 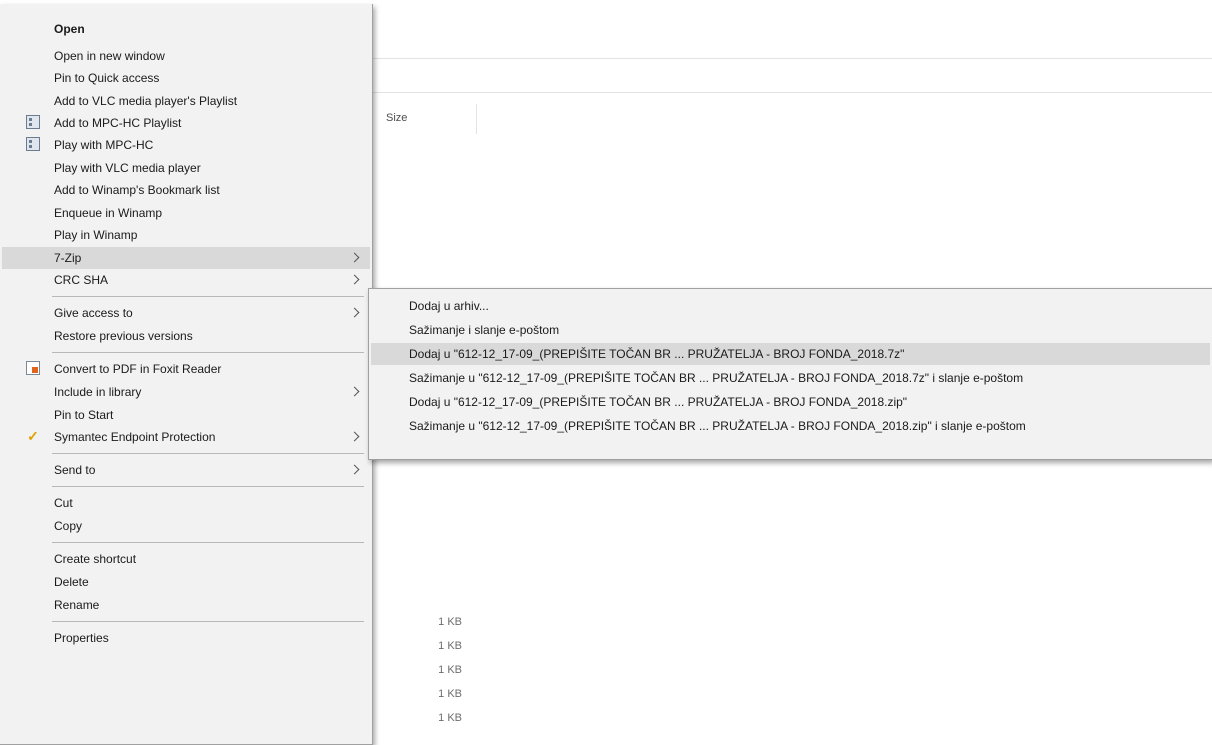 I want to click on menu-item-pin-to-start: Pin to Start, so click(x=186, y=415).